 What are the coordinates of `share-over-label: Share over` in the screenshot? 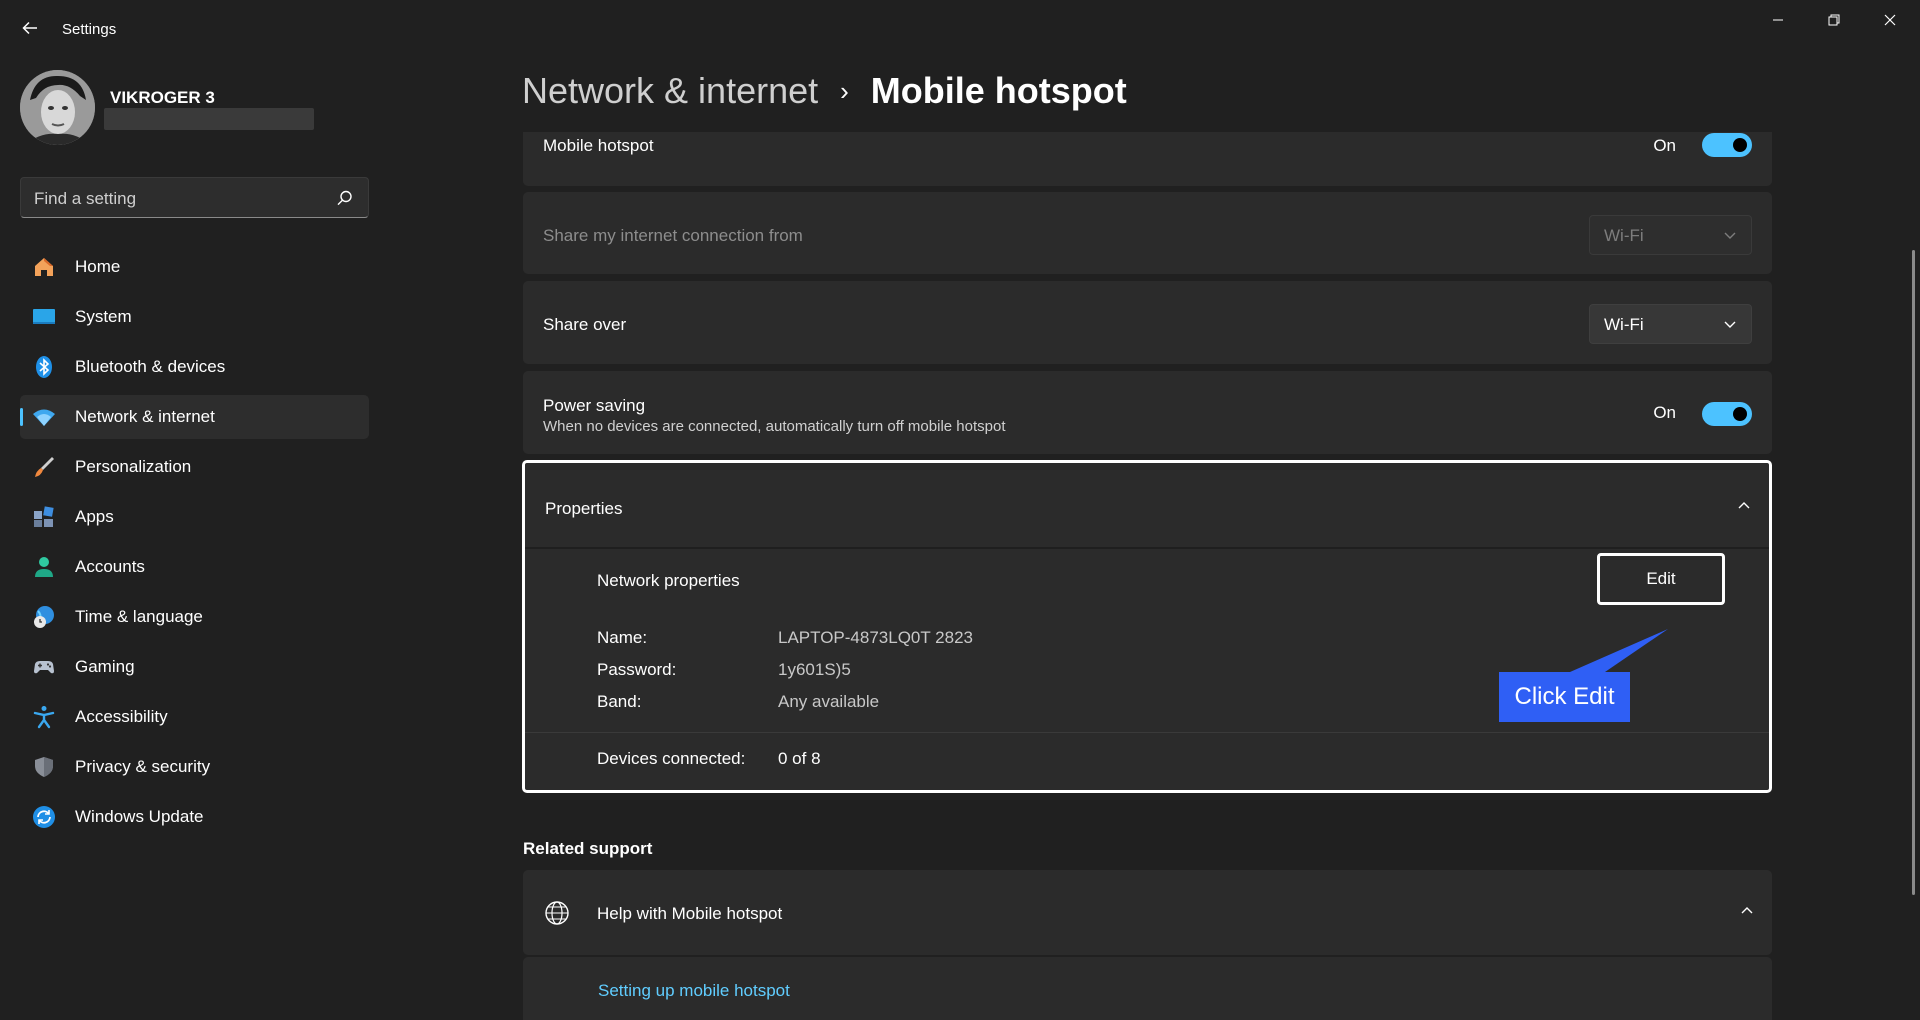 It's located at (585, 324).